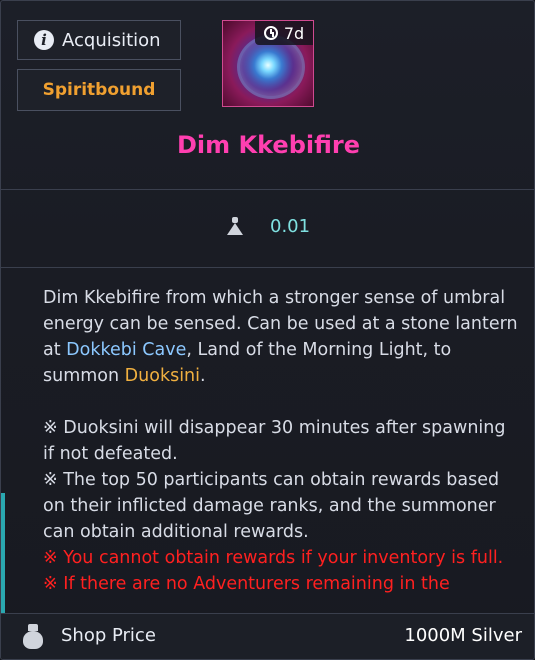 This screenshot has width=535, height=660. I want to click on duration-label: 7d, so click(294, 33).